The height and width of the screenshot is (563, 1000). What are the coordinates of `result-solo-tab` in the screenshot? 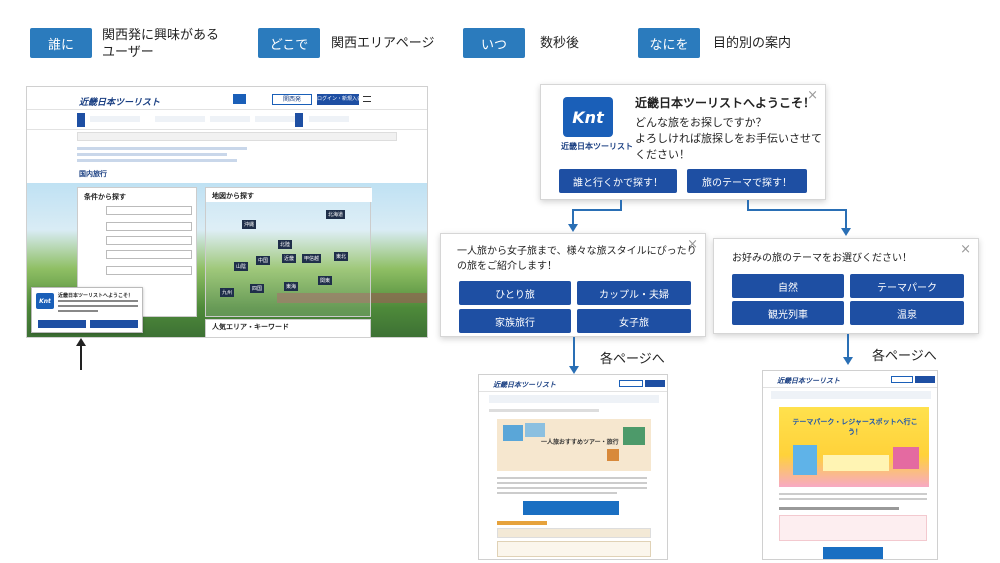 It's located at (522, 523).